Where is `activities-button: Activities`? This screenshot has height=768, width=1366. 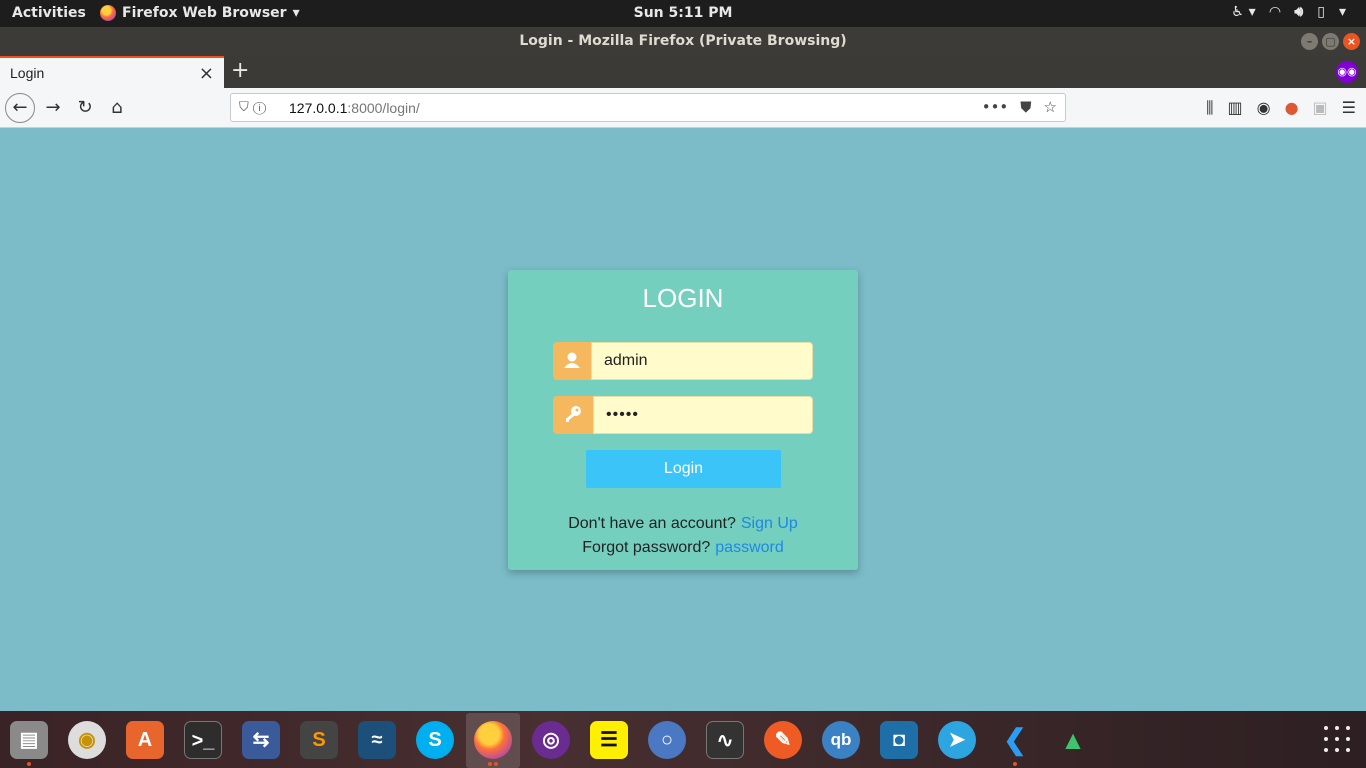
activities-button: Activities is located at coordinates (49, 13).